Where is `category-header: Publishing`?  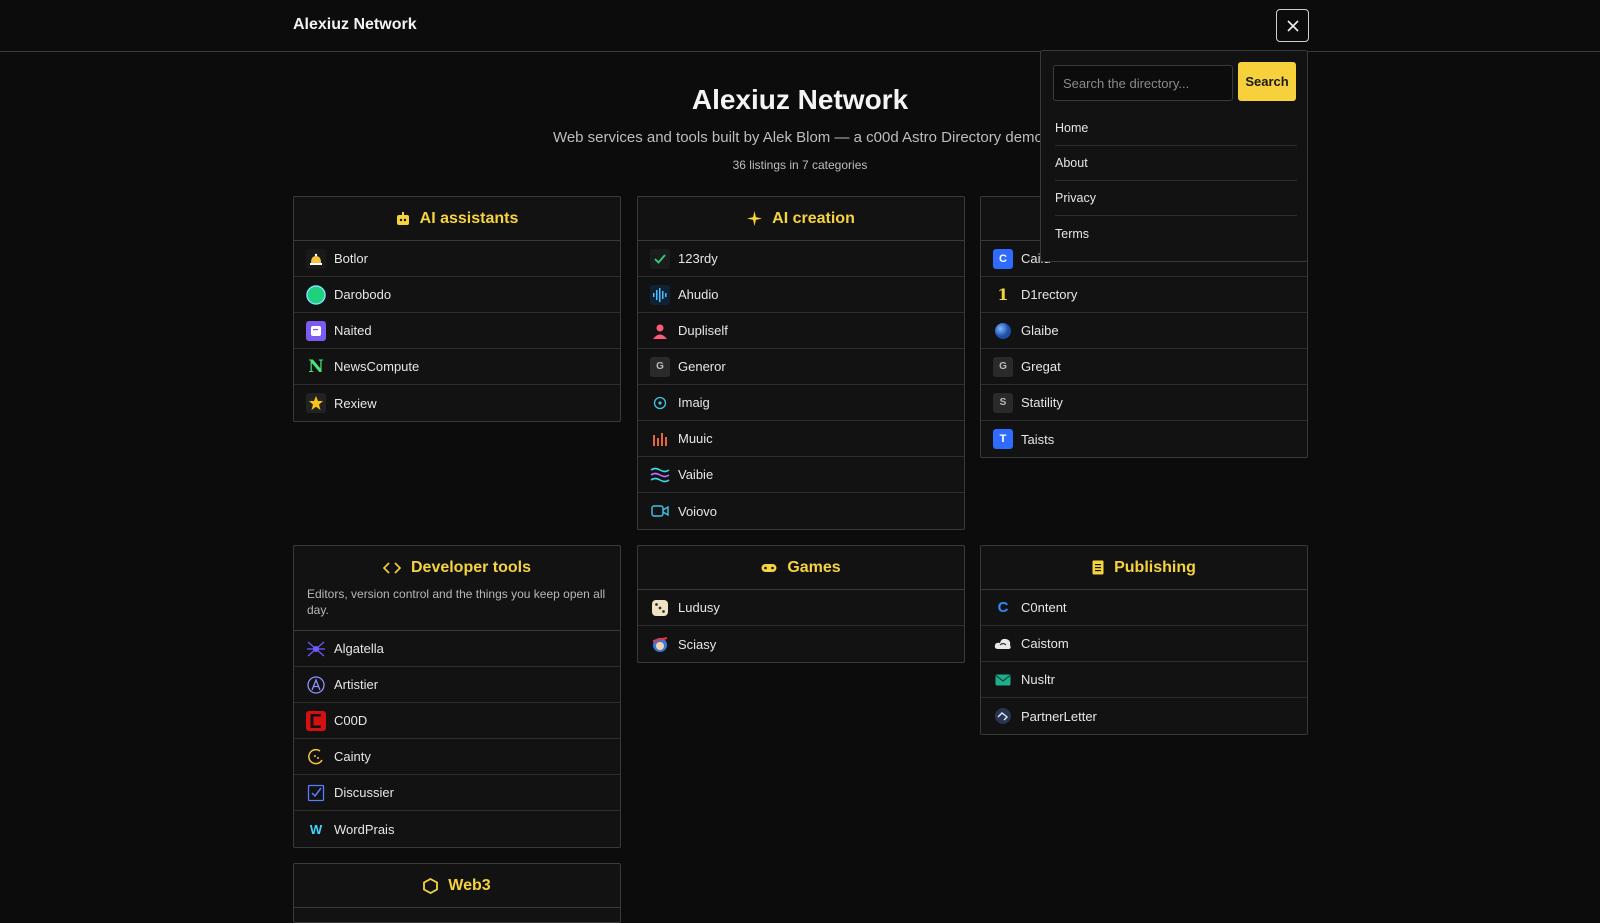
category-header: Publishing is located at coordinates (1144, 568).